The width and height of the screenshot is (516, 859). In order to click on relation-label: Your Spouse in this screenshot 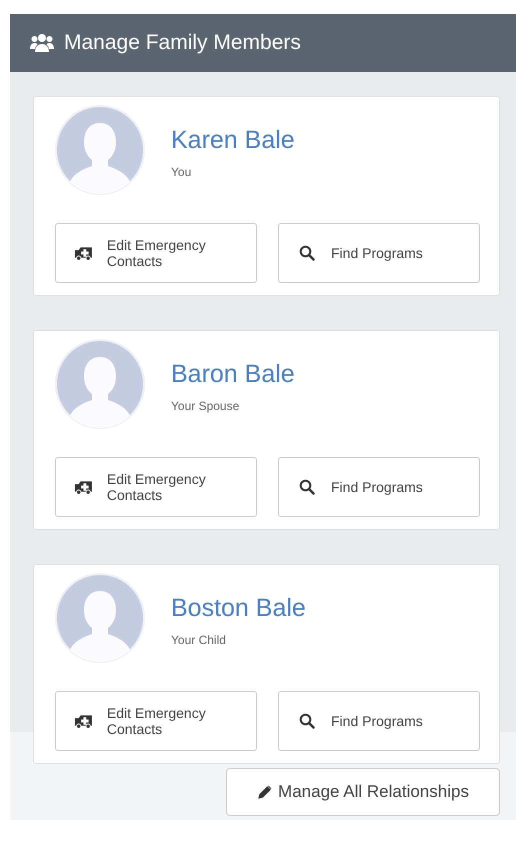, I will do `click(205, 405)`.